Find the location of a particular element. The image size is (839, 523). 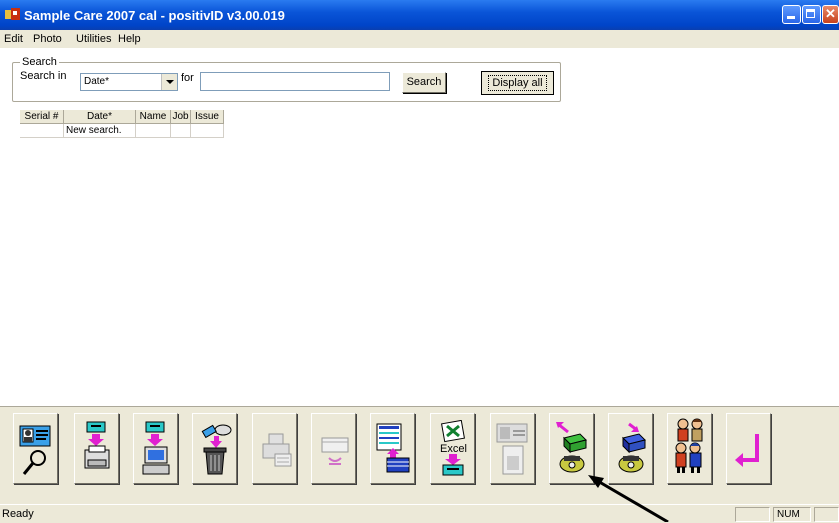

phone-upload-button is located at coordinates (571, 448).